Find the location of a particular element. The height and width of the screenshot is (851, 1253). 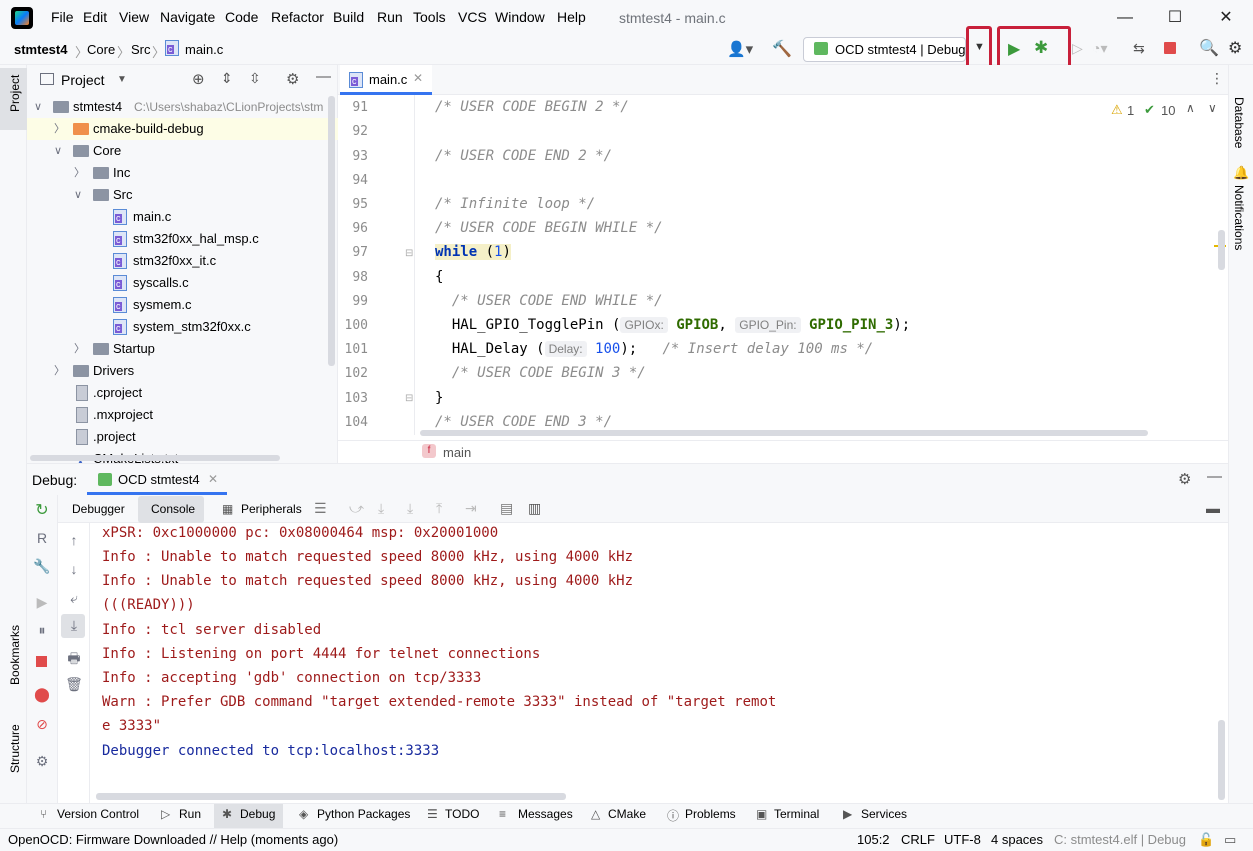

breadcrumb-core: Core is located at coordinates (101, 49).